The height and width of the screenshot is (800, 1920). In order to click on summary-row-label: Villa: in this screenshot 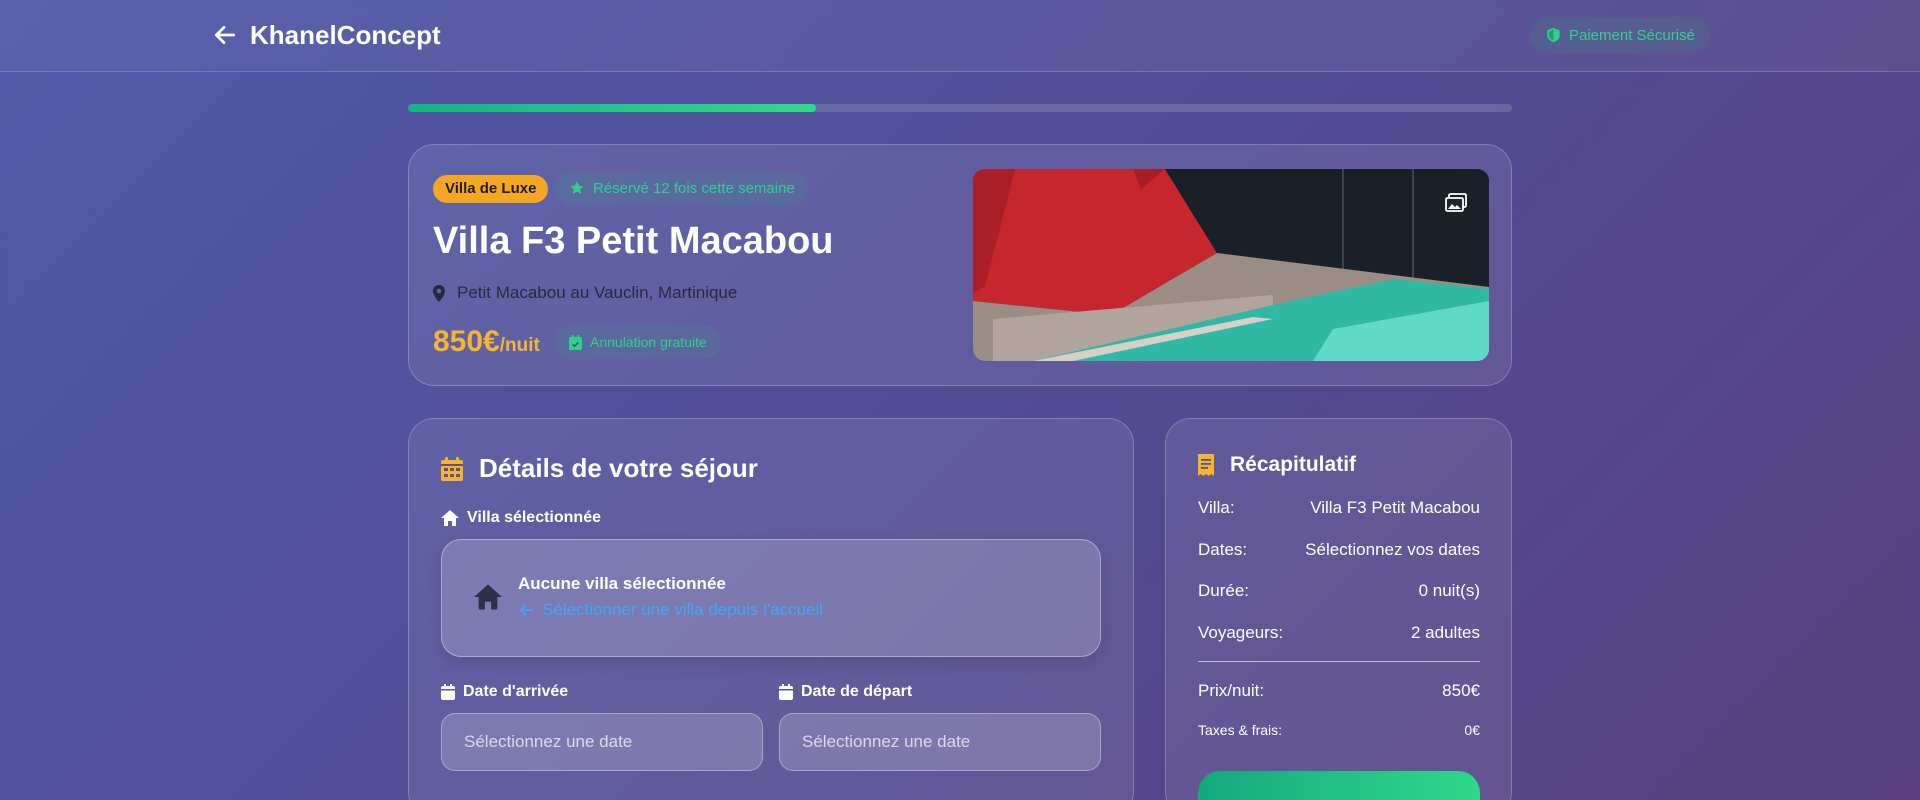, I will do `click(1216, 507)`.